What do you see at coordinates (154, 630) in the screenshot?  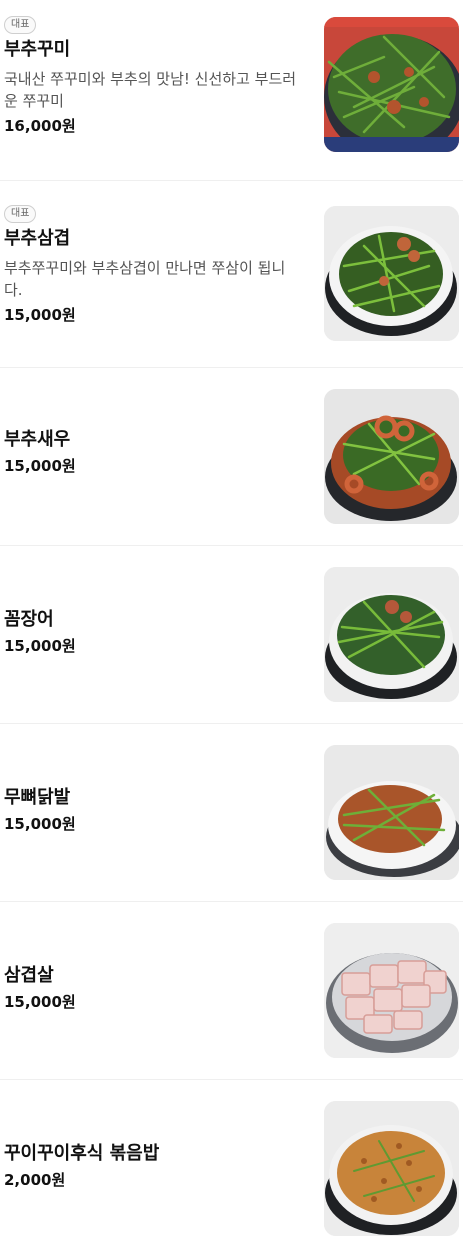 I see `menu-item-info: 꼼장어 15,000원` at bounding box center [154, 630].